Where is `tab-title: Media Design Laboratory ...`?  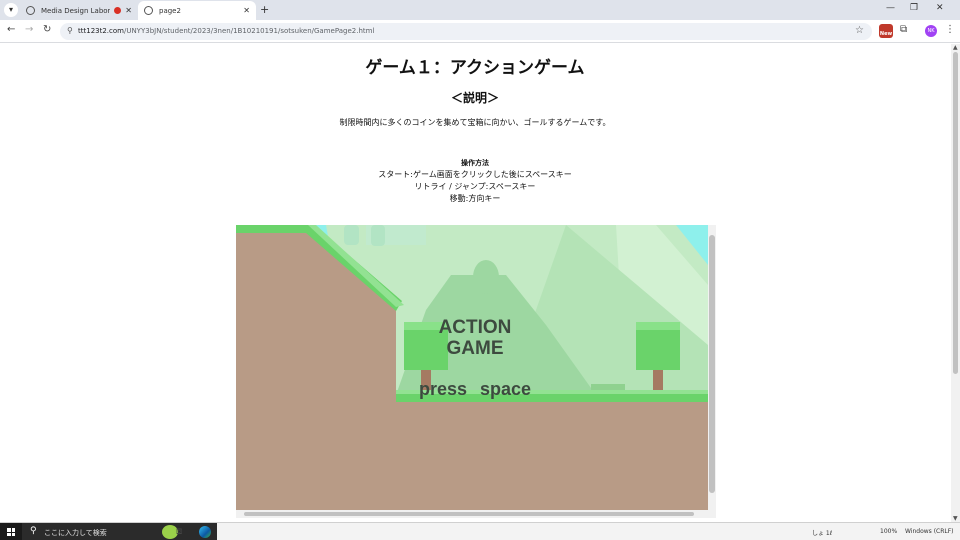
tab-title: Media Design Laboratory ... is located at coordinates (76, 10).